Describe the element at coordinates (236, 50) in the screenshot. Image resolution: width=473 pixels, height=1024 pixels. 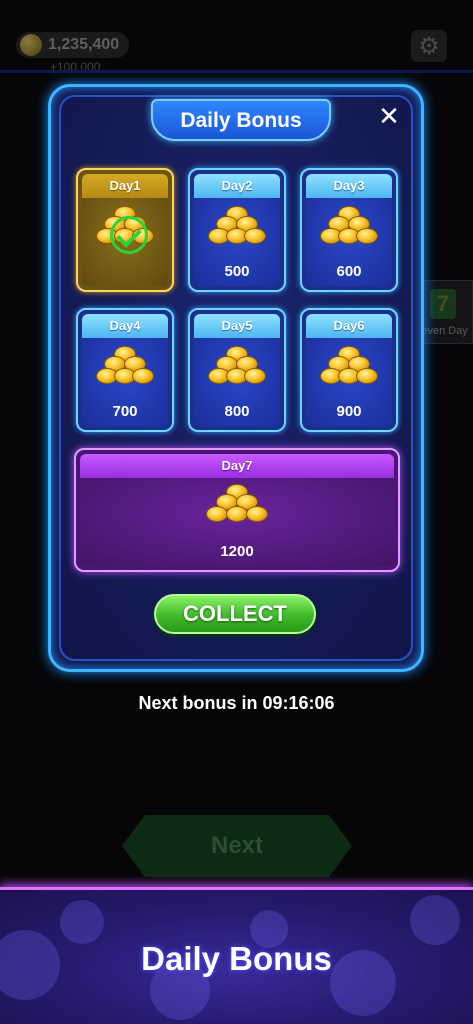
I see `top-bar: 1,235,400 +100,000 ⚙` at that location.